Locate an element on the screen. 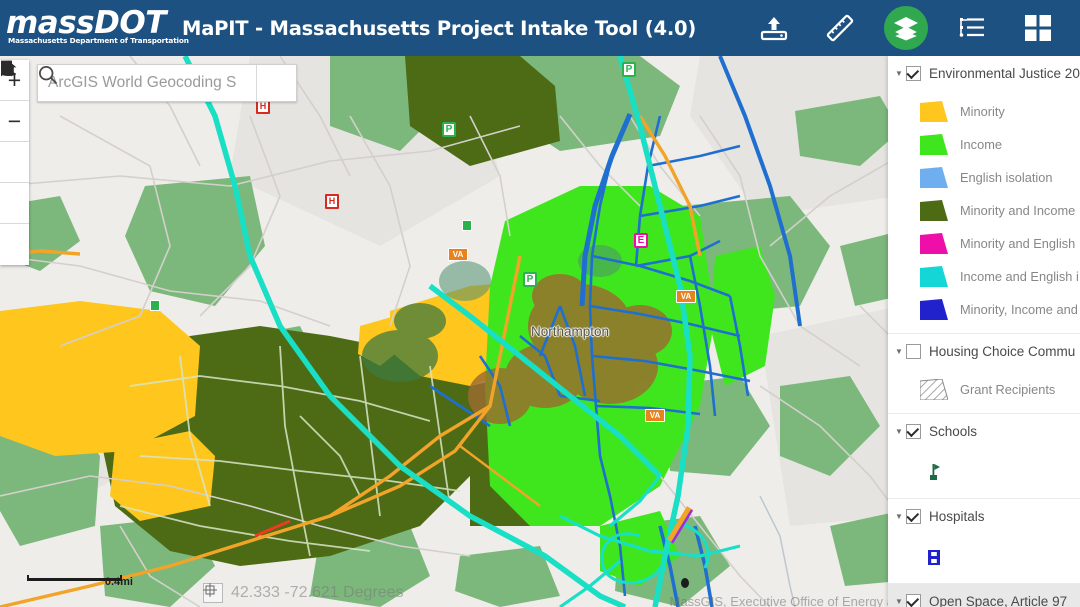 The height and width of the screenshot is (607, 1080). home-button is located at coordinates (14, 121).